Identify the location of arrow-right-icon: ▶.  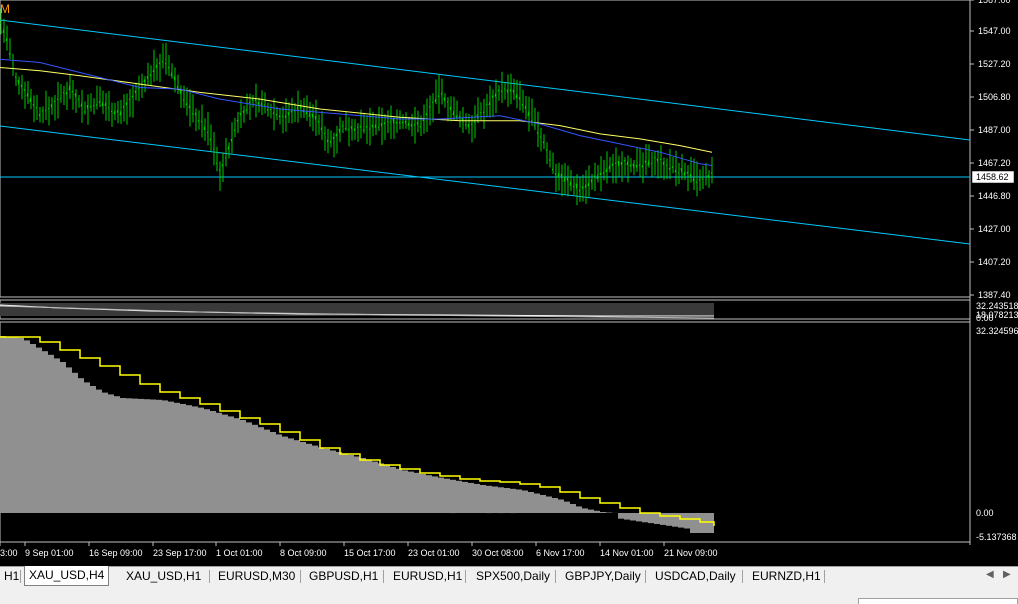
(1007, 574).